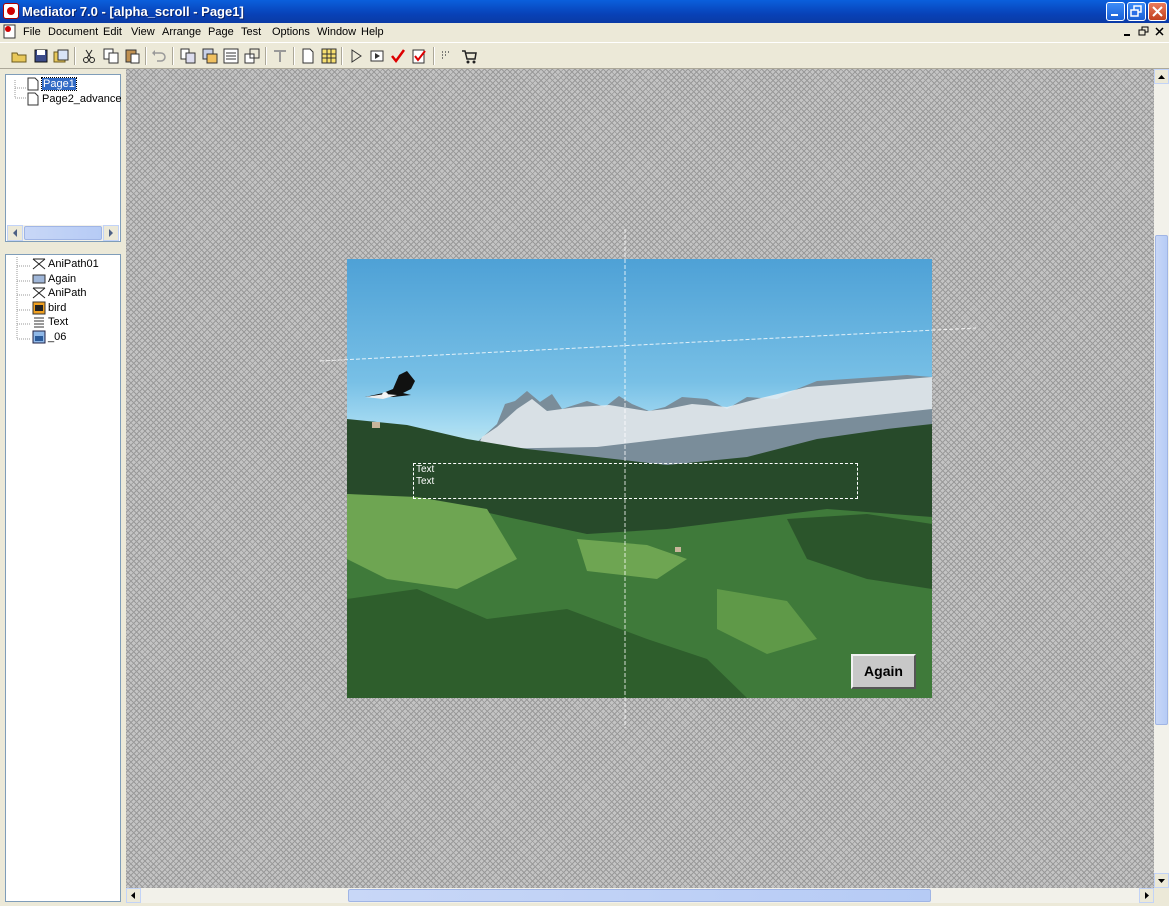  I want to click on menu-test: Test, so click(251, 32).